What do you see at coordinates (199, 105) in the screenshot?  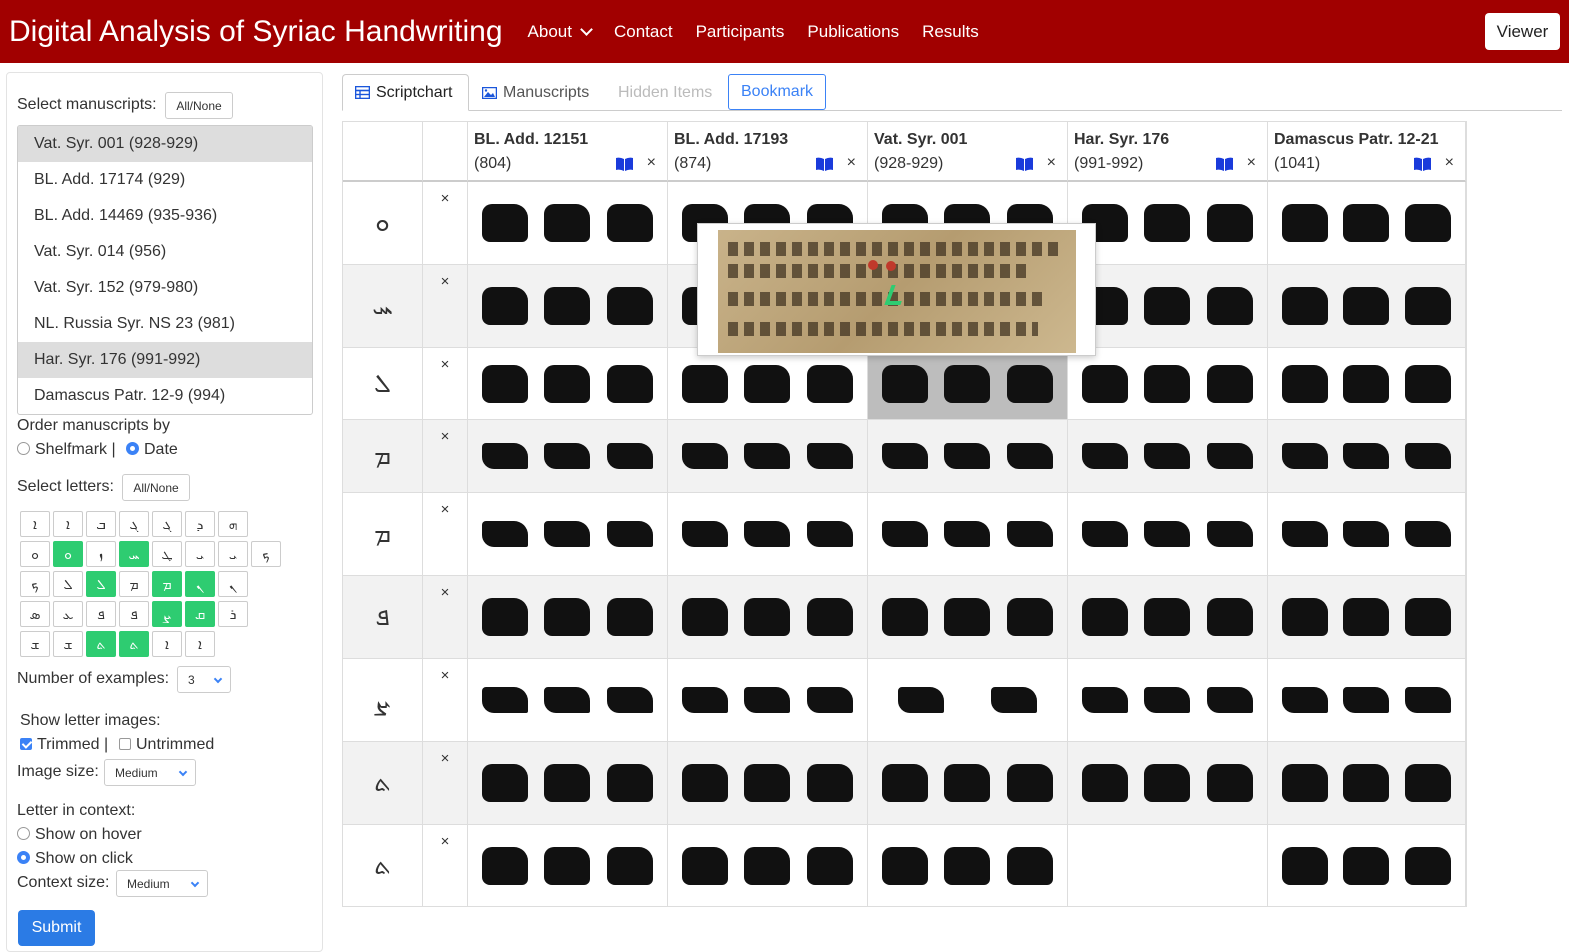 I see `manuscripts-all-none-button: All/None` at bounding box center [199, 105].